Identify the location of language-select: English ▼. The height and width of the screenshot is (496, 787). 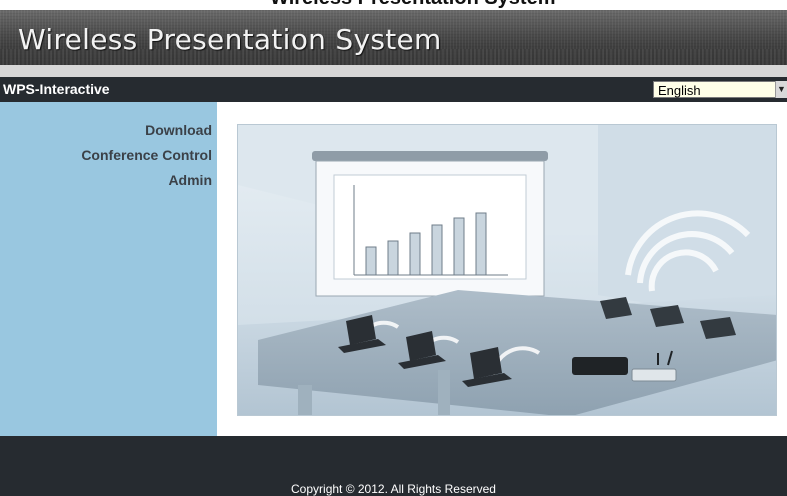
(720, 89).